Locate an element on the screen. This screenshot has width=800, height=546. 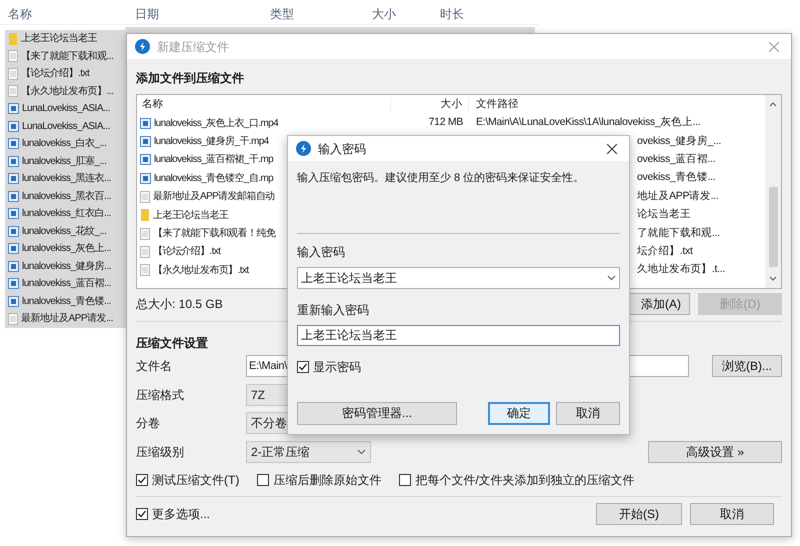
close-icon is located at coordinates (612, 149).